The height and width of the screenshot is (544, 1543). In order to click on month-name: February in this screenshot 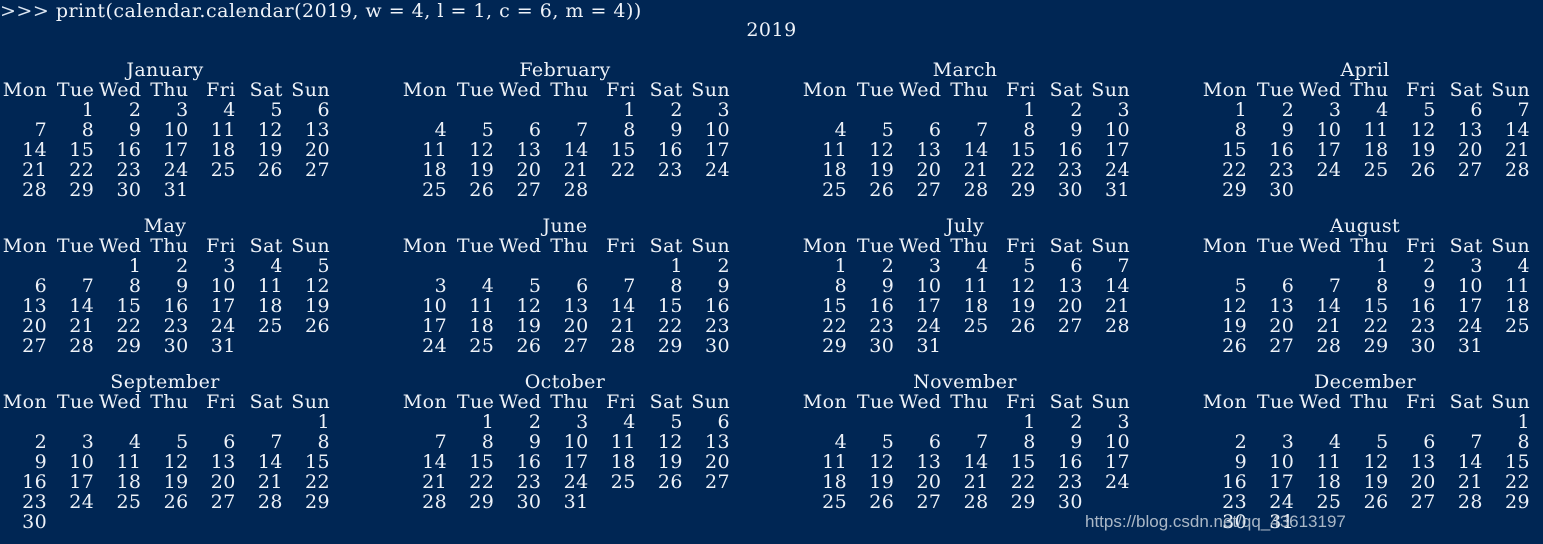, I will do `click(565, 70)`.